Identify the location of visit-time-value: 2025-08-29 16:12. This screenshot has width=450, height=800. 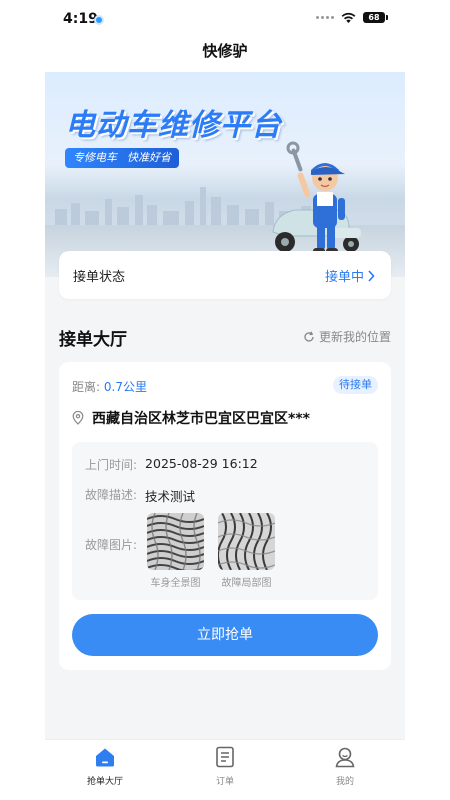
(201, 463).